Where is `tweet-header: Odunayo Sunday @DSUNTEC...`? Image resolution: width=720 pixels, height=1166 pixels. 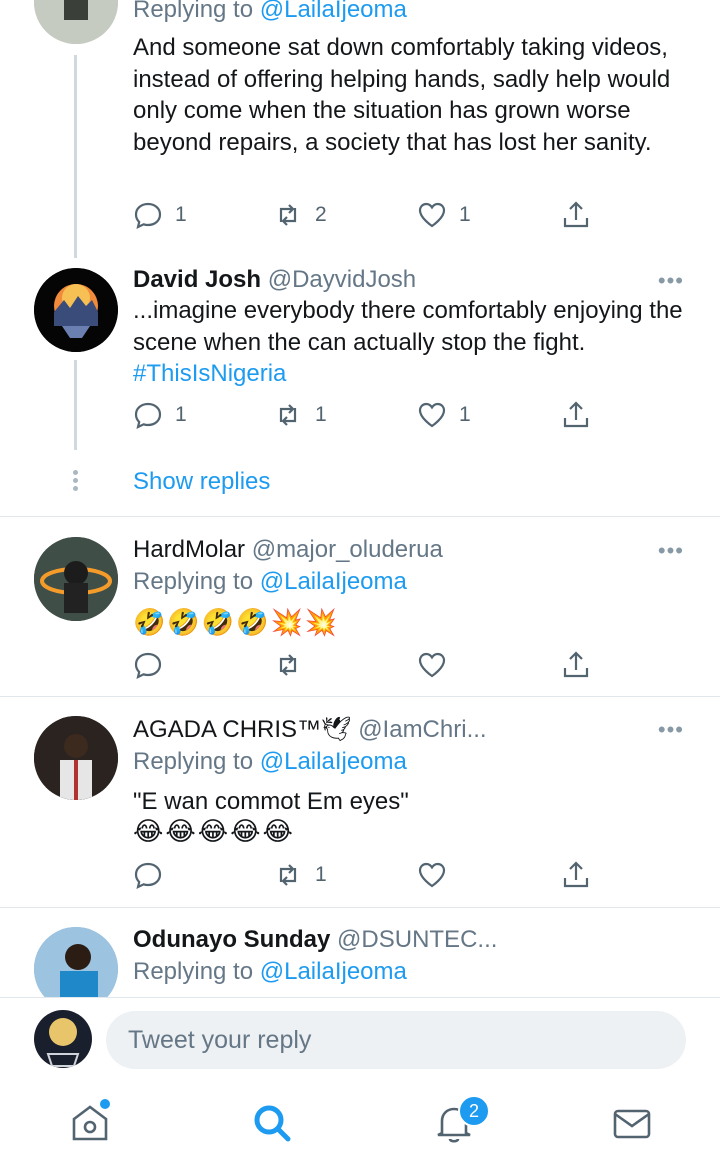 tweet-header: Odunayo Sunday @DSUNTEC... is located at coordinates (315, 940).